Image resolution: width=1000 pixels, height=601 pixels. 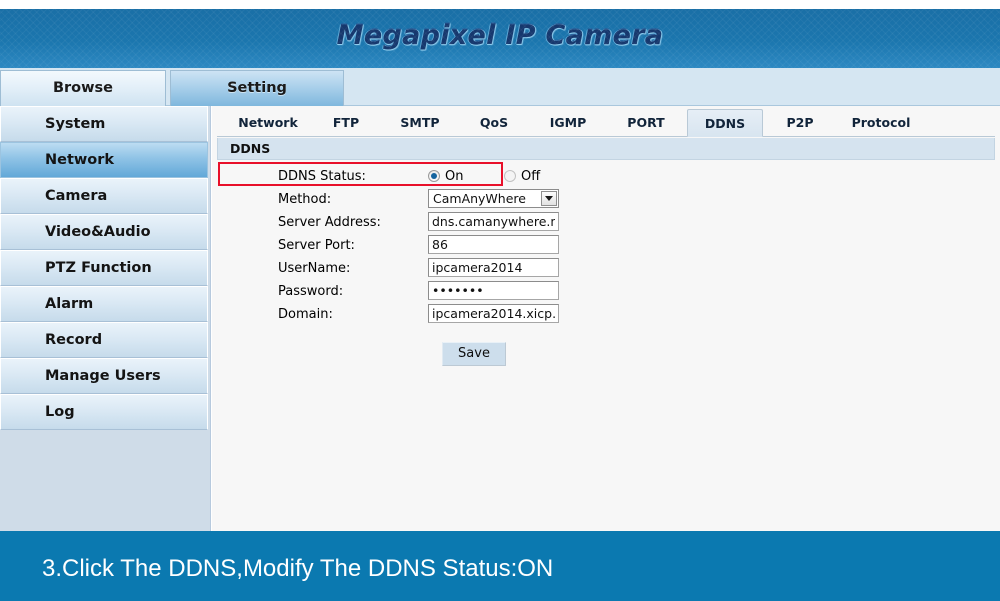 I want to click on sidebar-empty-area, so click(x=105, y=485).